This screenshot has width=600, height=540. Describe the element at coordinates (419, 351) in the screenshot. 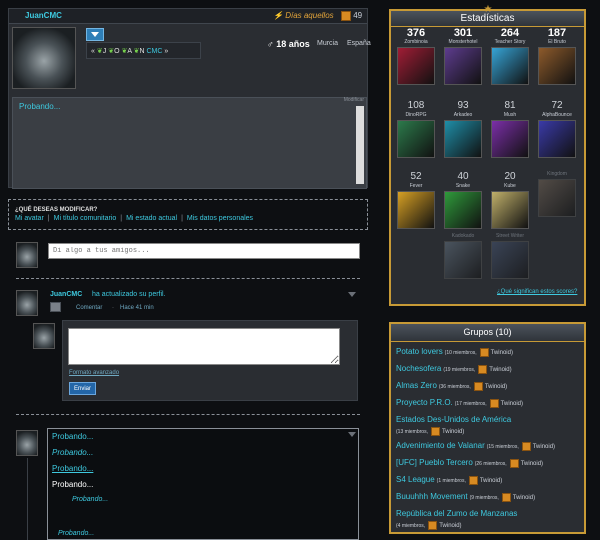

I see `group-name: Potato lovers` at that location.